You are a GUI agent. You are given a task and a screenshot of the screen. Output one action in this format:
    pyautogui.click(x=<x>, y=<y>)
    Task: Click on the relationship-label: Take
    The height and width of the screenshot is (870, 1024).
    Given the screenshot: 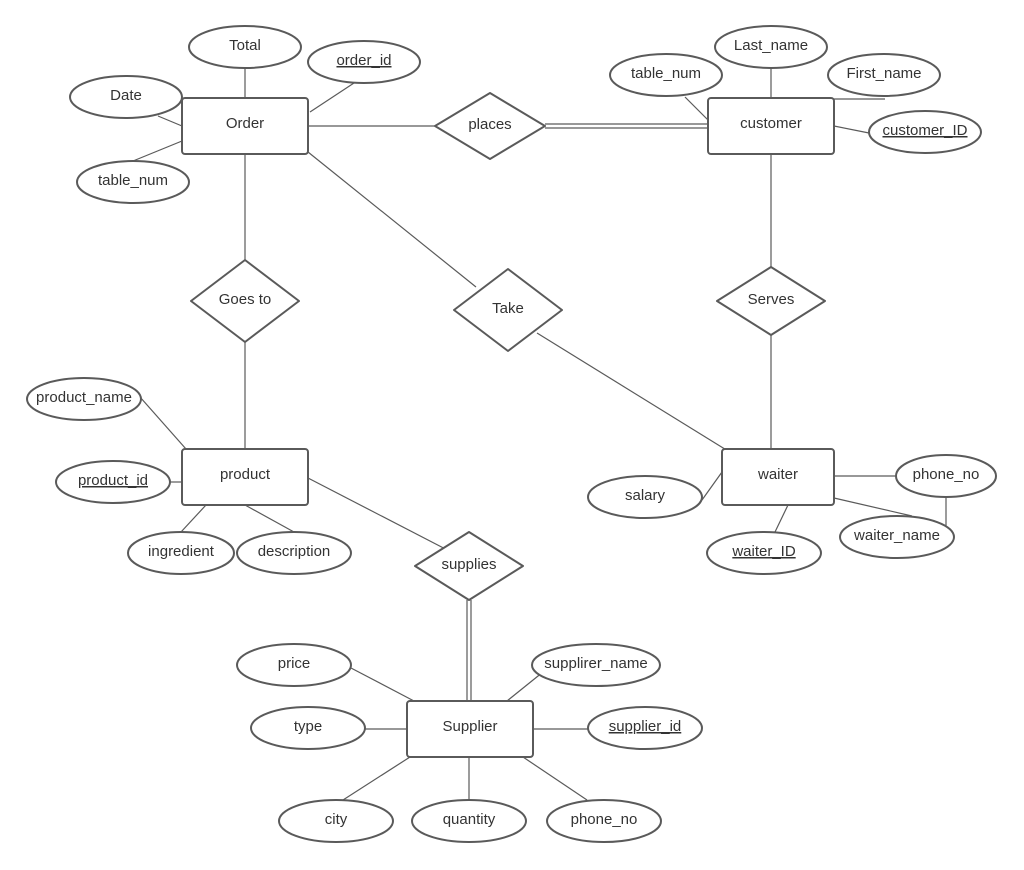 What is the action you would take?
    pyautogui.click(x=508, y=308)
    